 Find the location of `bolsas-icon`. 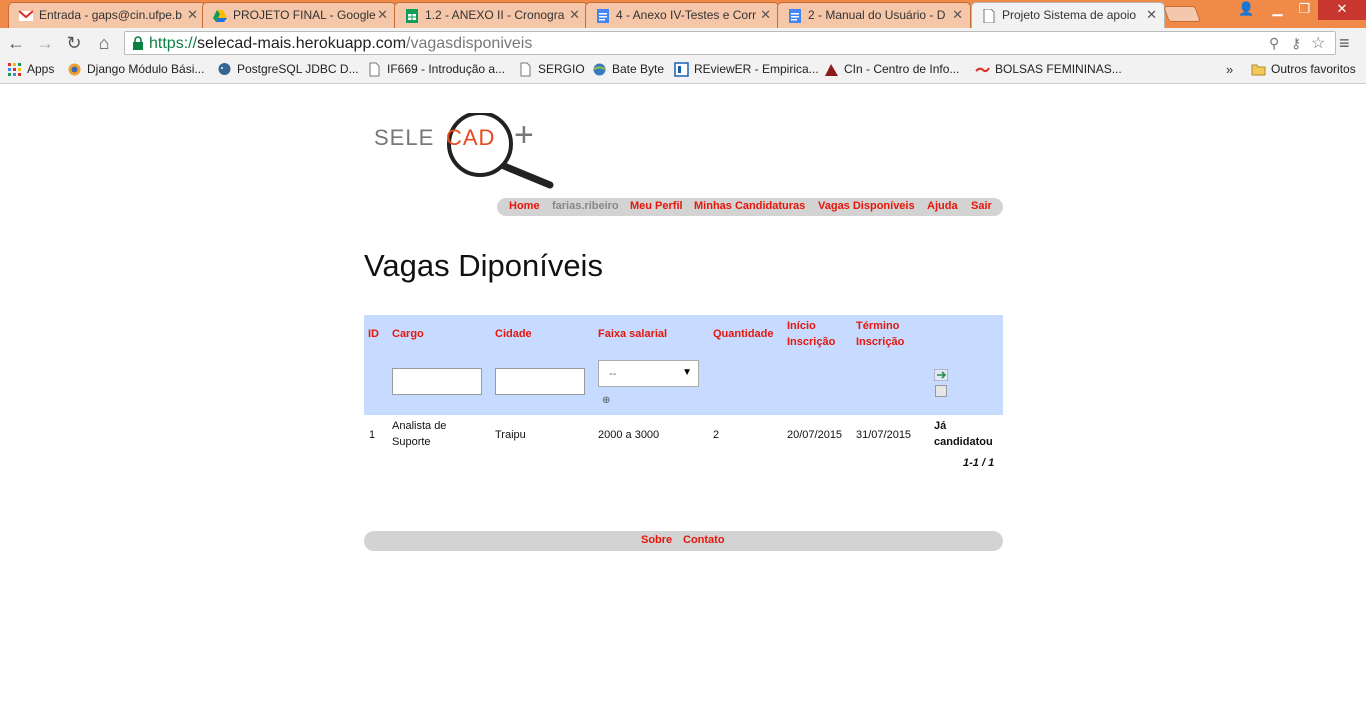

bolsas-icon is located at coordinates (982, 70).